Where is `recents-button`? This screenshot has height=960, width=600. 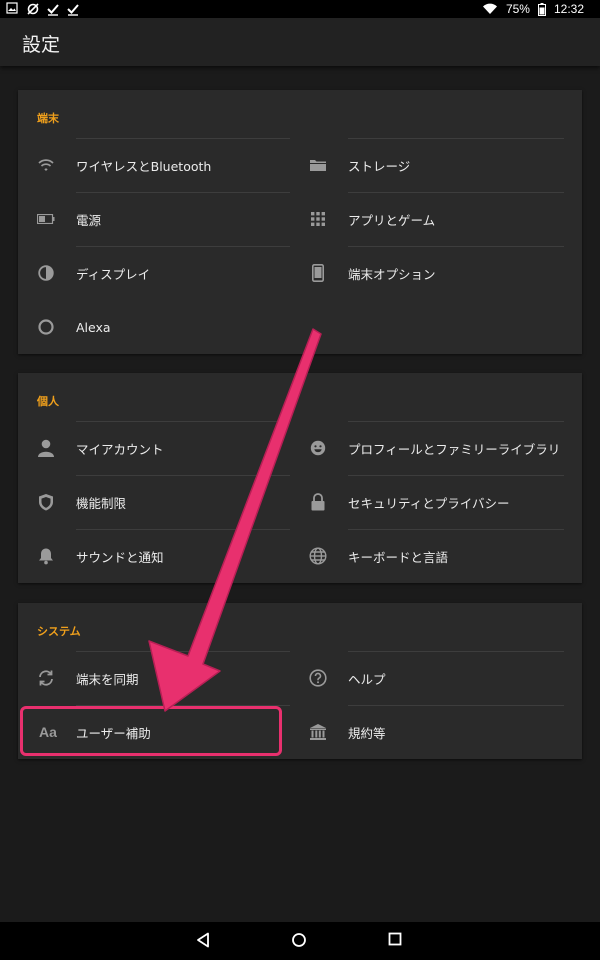 recents-button is located at coordinates (397, 941).